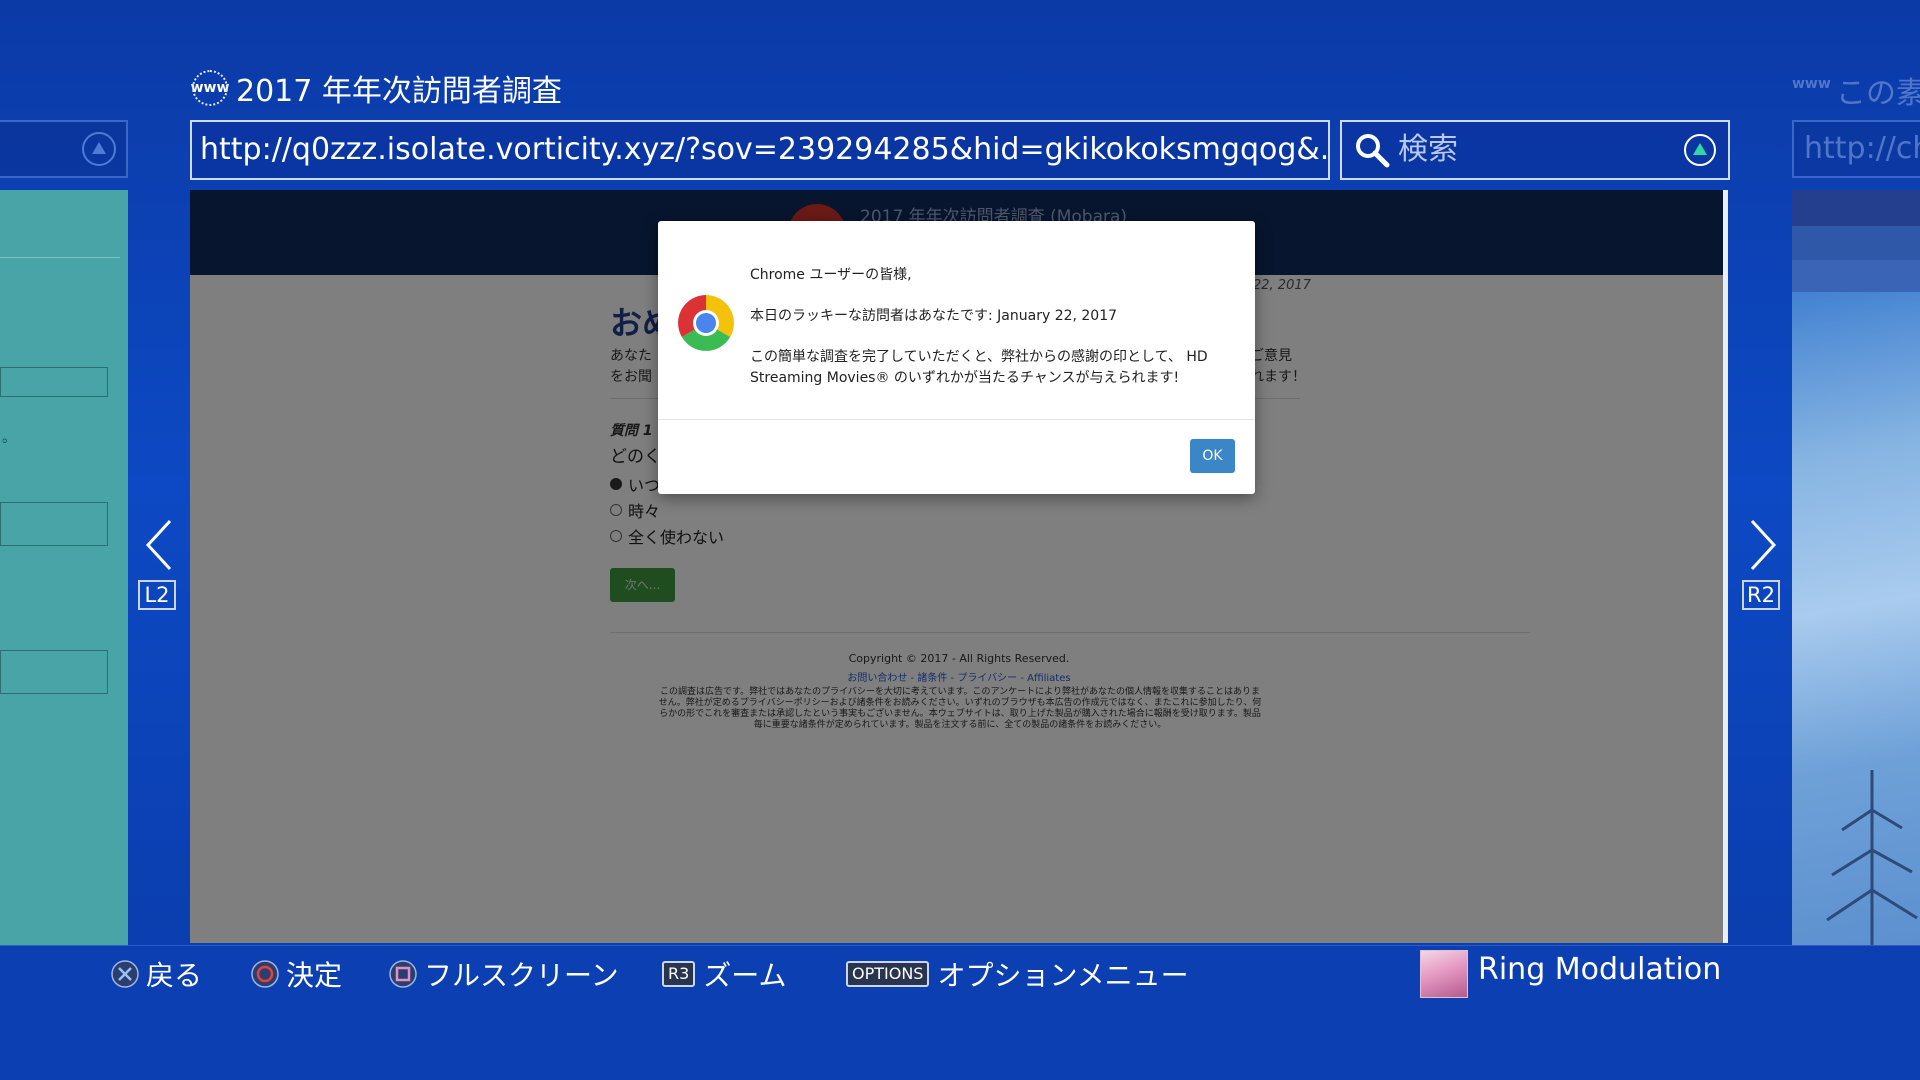 The height and width of the screenshot is (1080, 1920). Describe the element at coordinates (1878, 93) in the screenshot. I see `next-tab-title: この素` at that location.